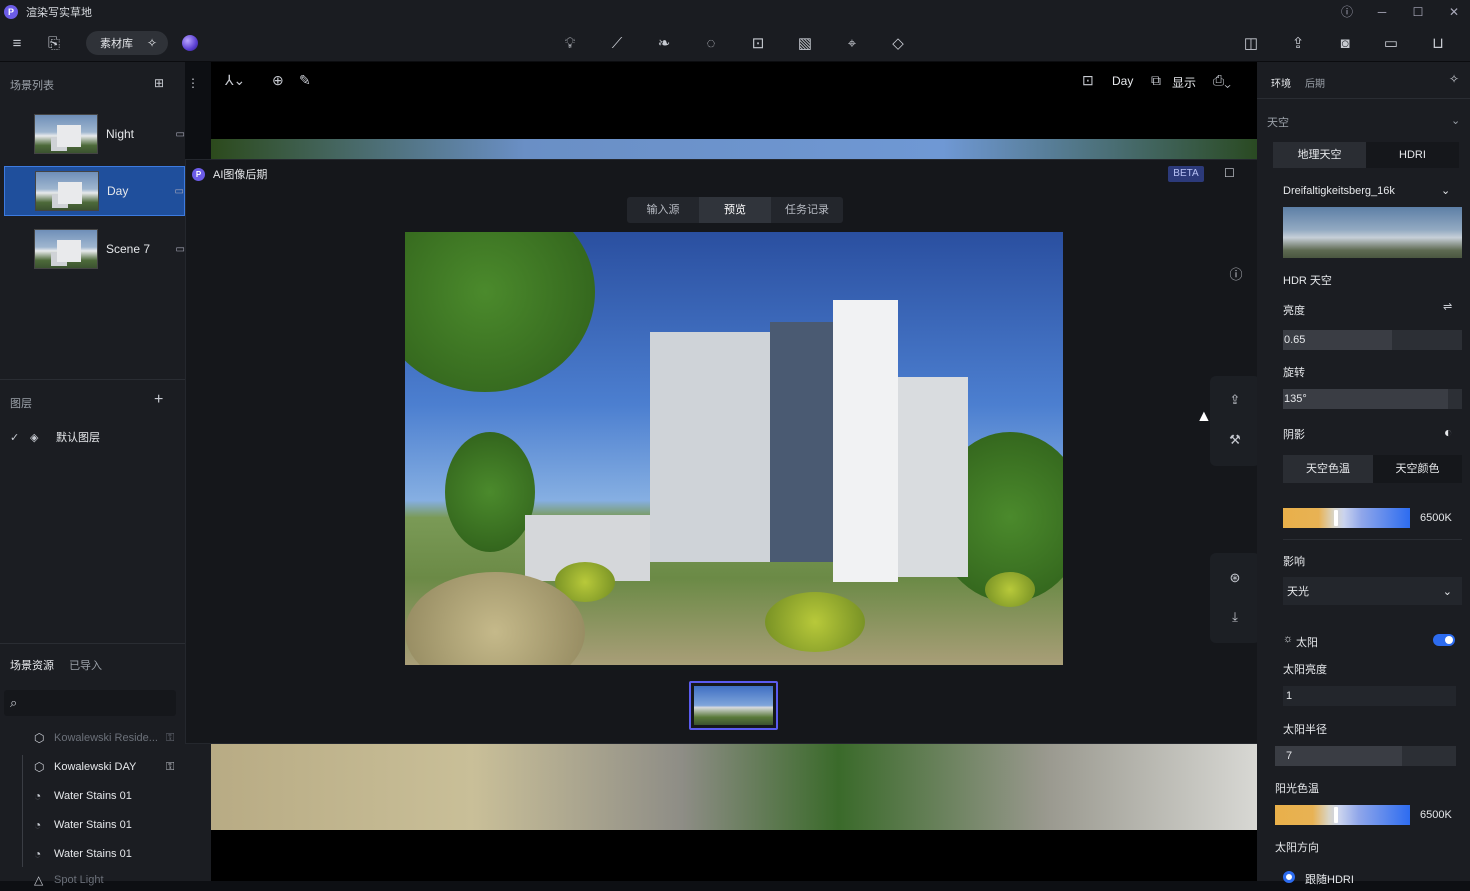 Image resolution: width=1470 pixels, height=891 pixels. What do you see at coordinates (1251, 44) in the screenshot?
I see `vr-icon: ◫` at bounding box center [1251, 44].